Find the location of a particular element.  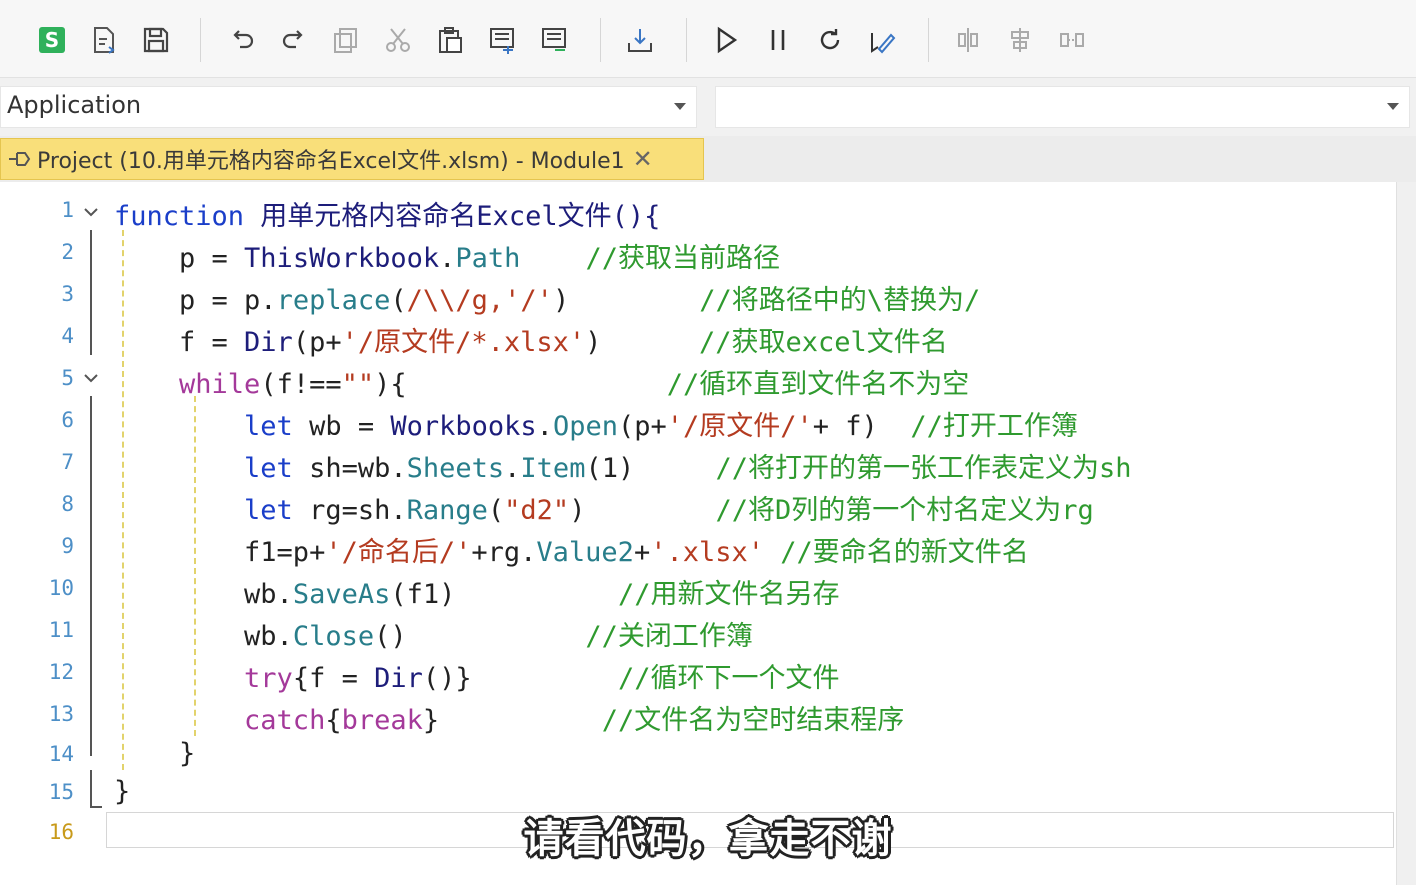

line-number: 3 is located at coordinates (67, 294).